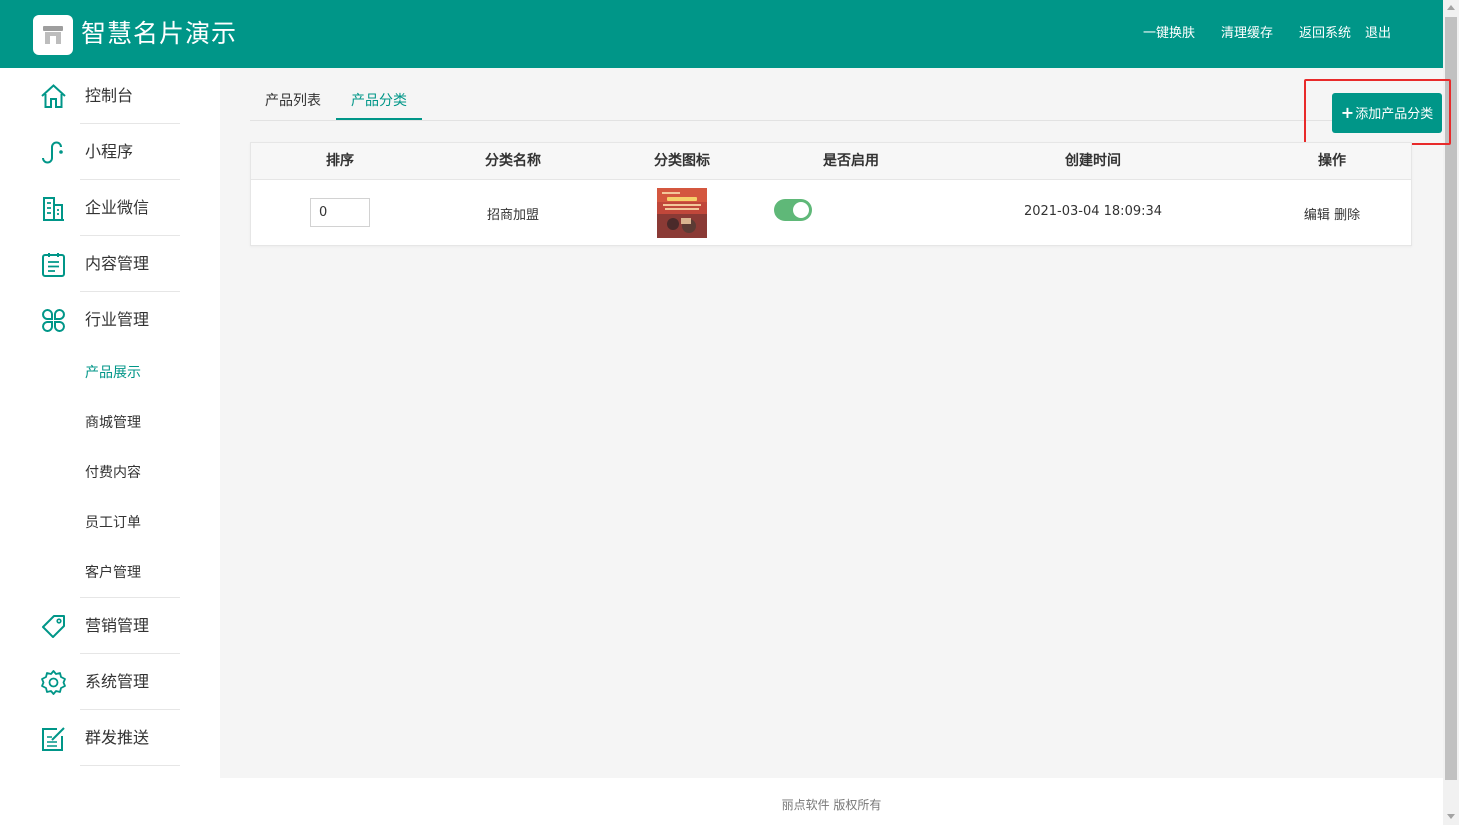 This screenshot has height=825, width=1459. I want to click on mini-program-icon, so click(52, 152).